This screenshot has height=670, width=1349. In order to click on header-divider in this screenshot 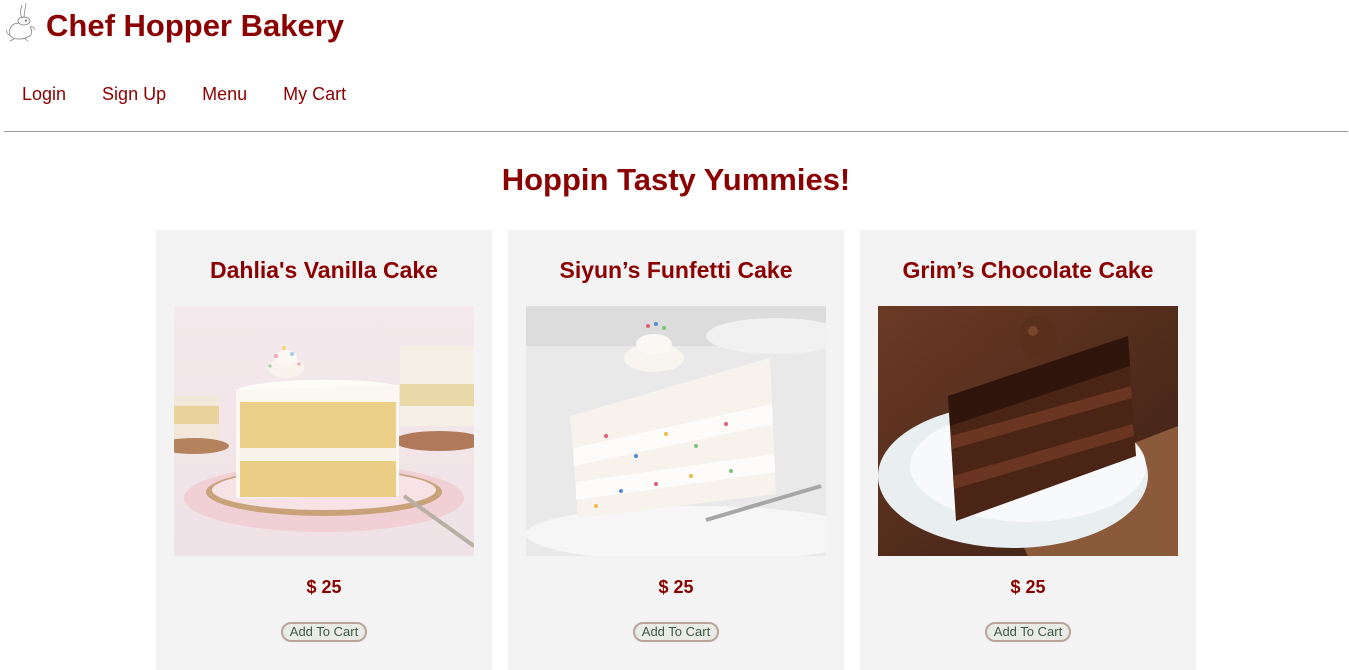, I will do `click(676, 131)`.